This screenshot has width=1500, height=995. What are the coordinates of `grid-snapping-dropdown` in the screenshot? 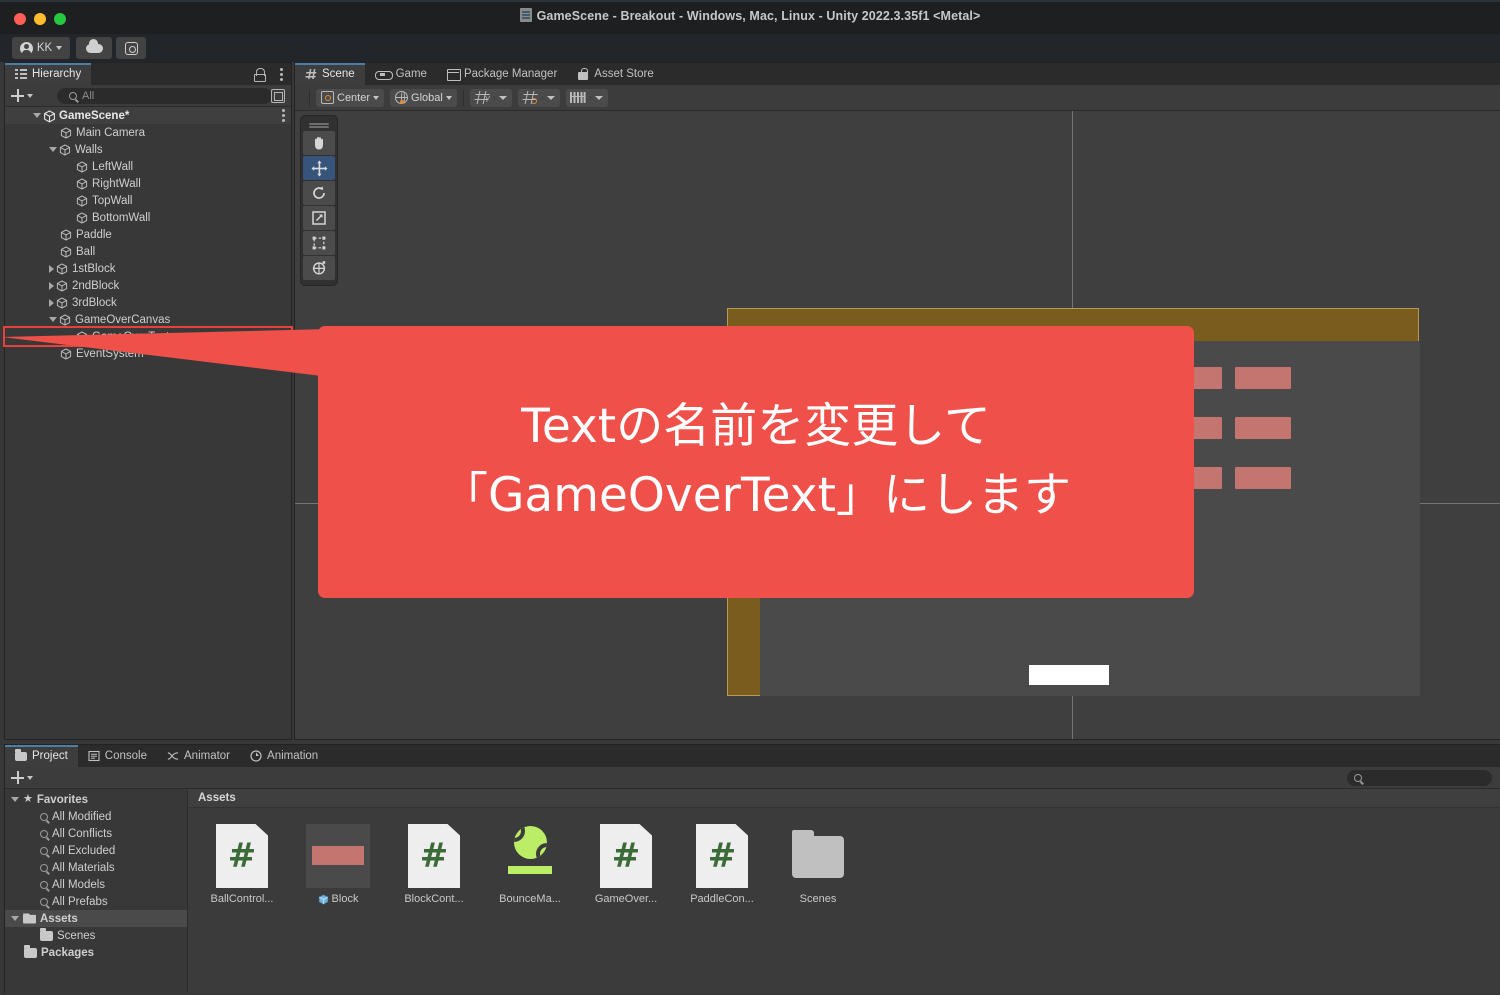 It's located at (550, 97).